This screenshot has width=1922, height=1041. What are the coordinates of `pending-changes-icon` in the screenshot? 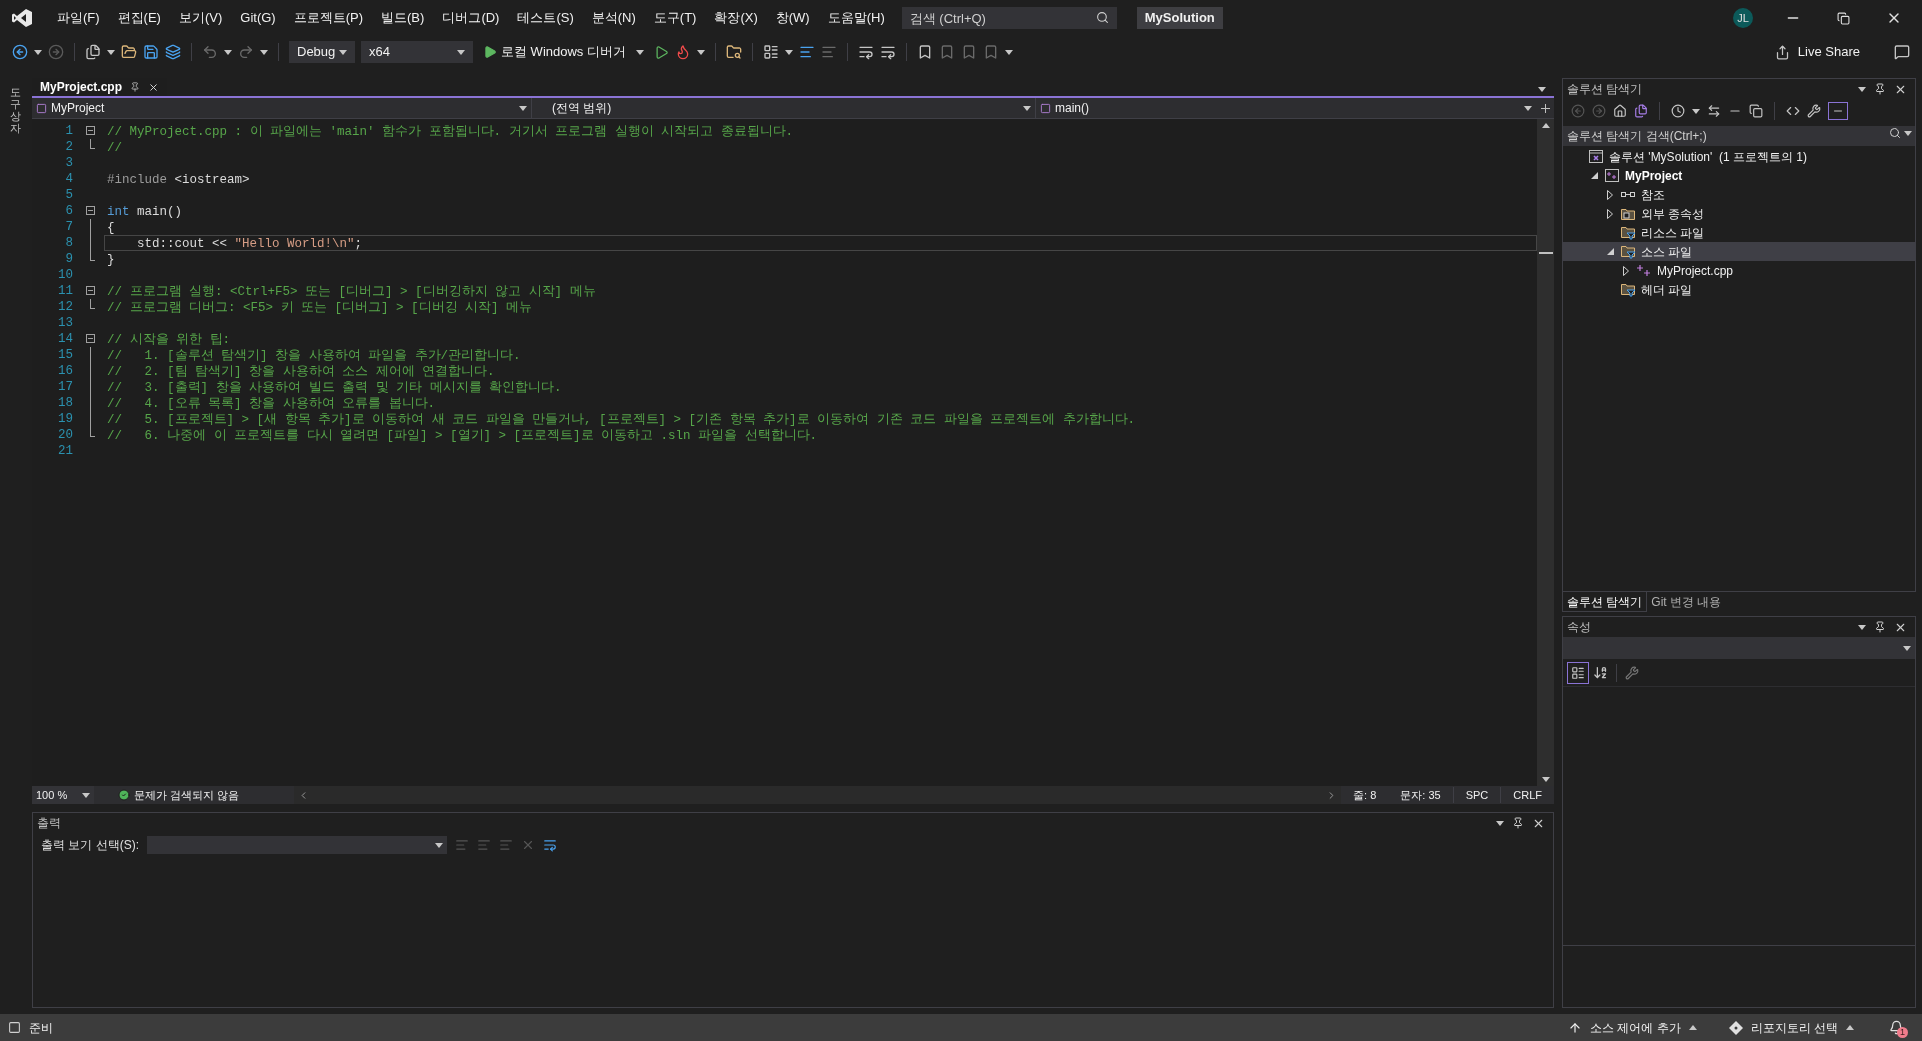 It's located at (1678, 111).